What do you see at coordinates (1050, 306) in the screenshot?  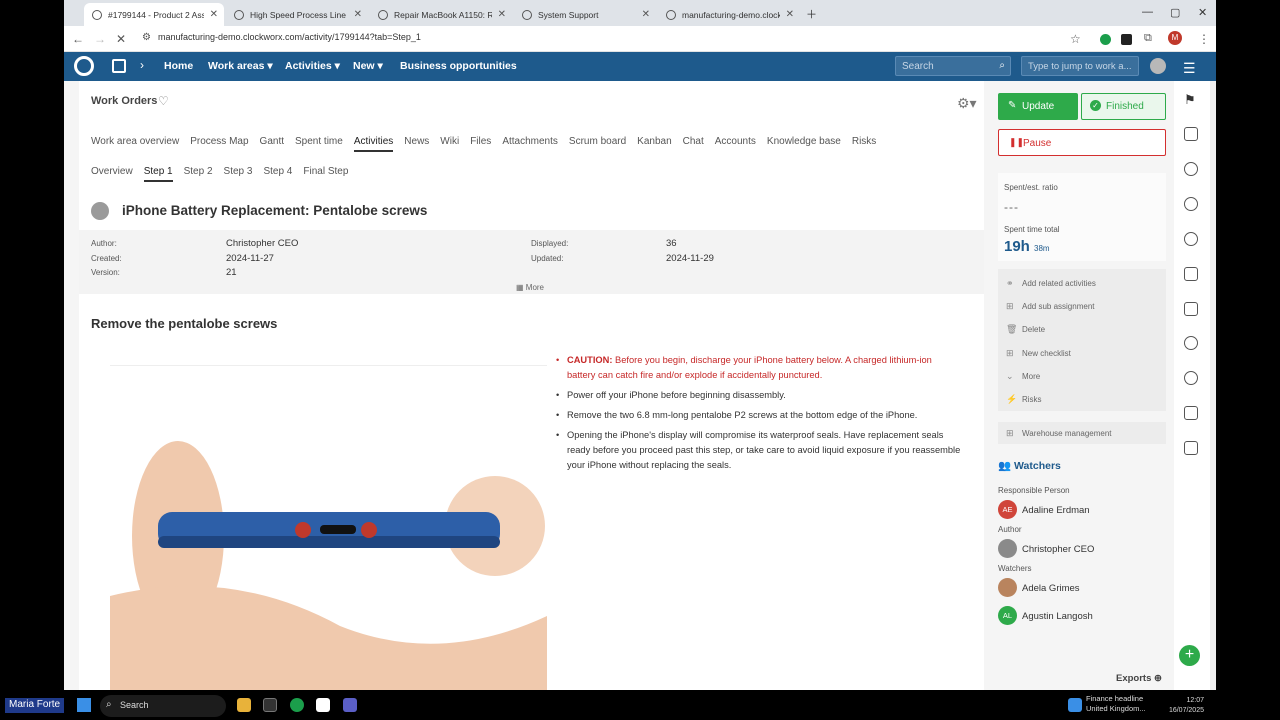 I see `add-sub-assignment-action: ⊞ Add sub assignment` at bounding box center [1050, 306].